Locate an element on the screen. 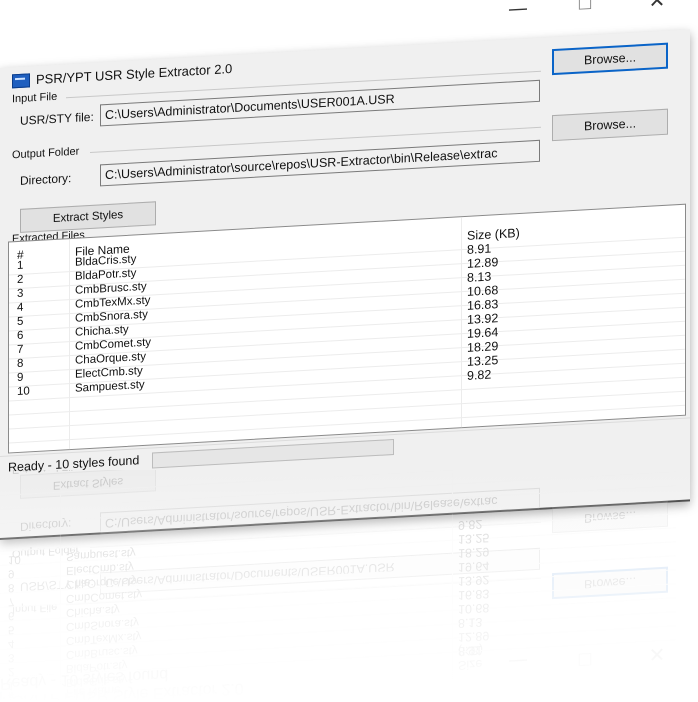 This screenshot has height=702, width=698. table-row: 7 CmbComet.sty 19.64 is located at coordinates (338, 582).